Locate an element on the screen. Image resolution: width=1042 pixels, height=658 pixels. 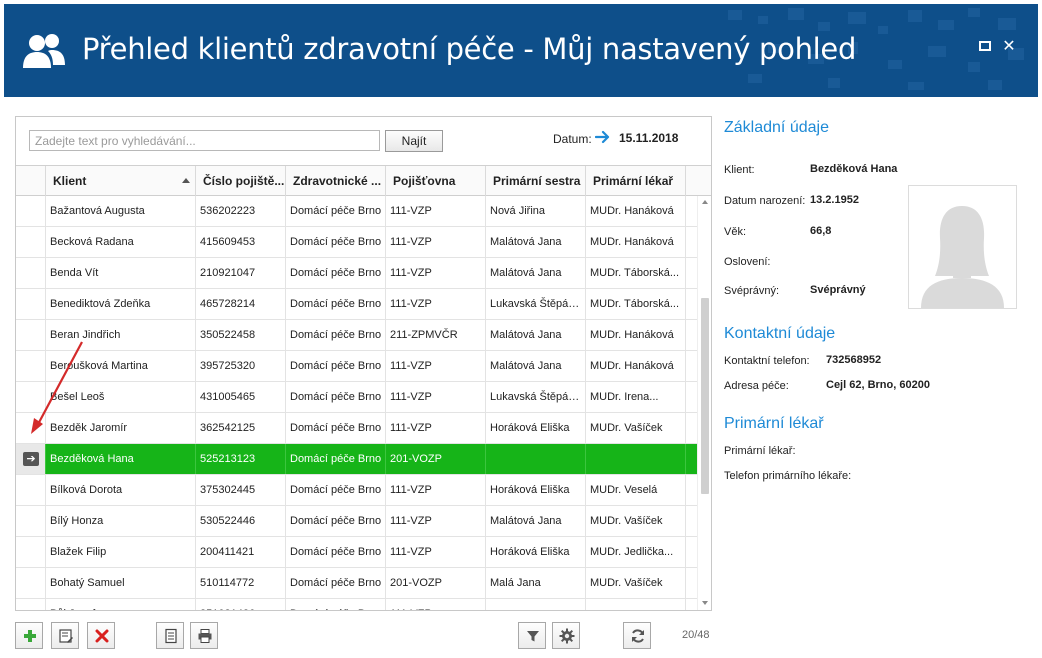
vertical-scrollbar is located at coordinates (704, 403).